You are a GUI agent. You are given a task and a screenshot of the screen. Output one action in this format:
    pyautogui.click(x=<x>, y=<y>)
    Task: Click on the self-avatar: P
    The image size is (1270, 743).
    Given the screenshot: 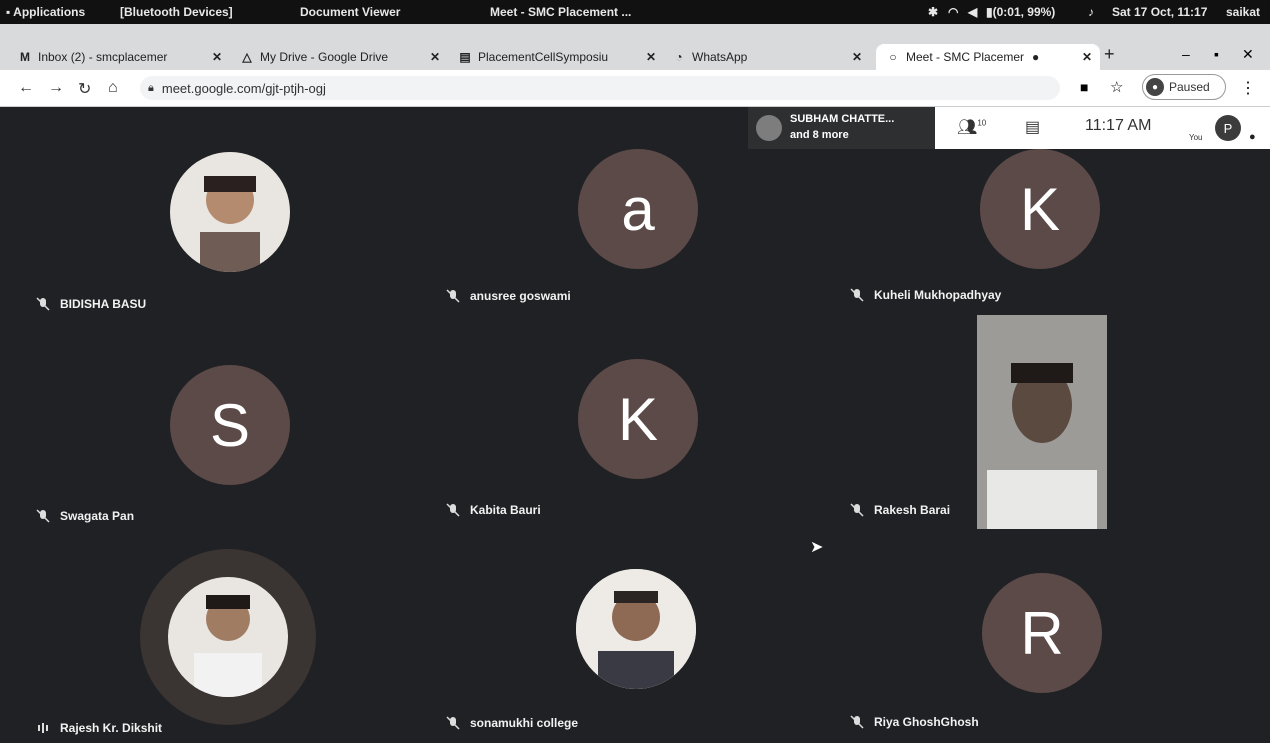 What is the action you would take?
    pyautogui.click(x=1228, y=128)
    